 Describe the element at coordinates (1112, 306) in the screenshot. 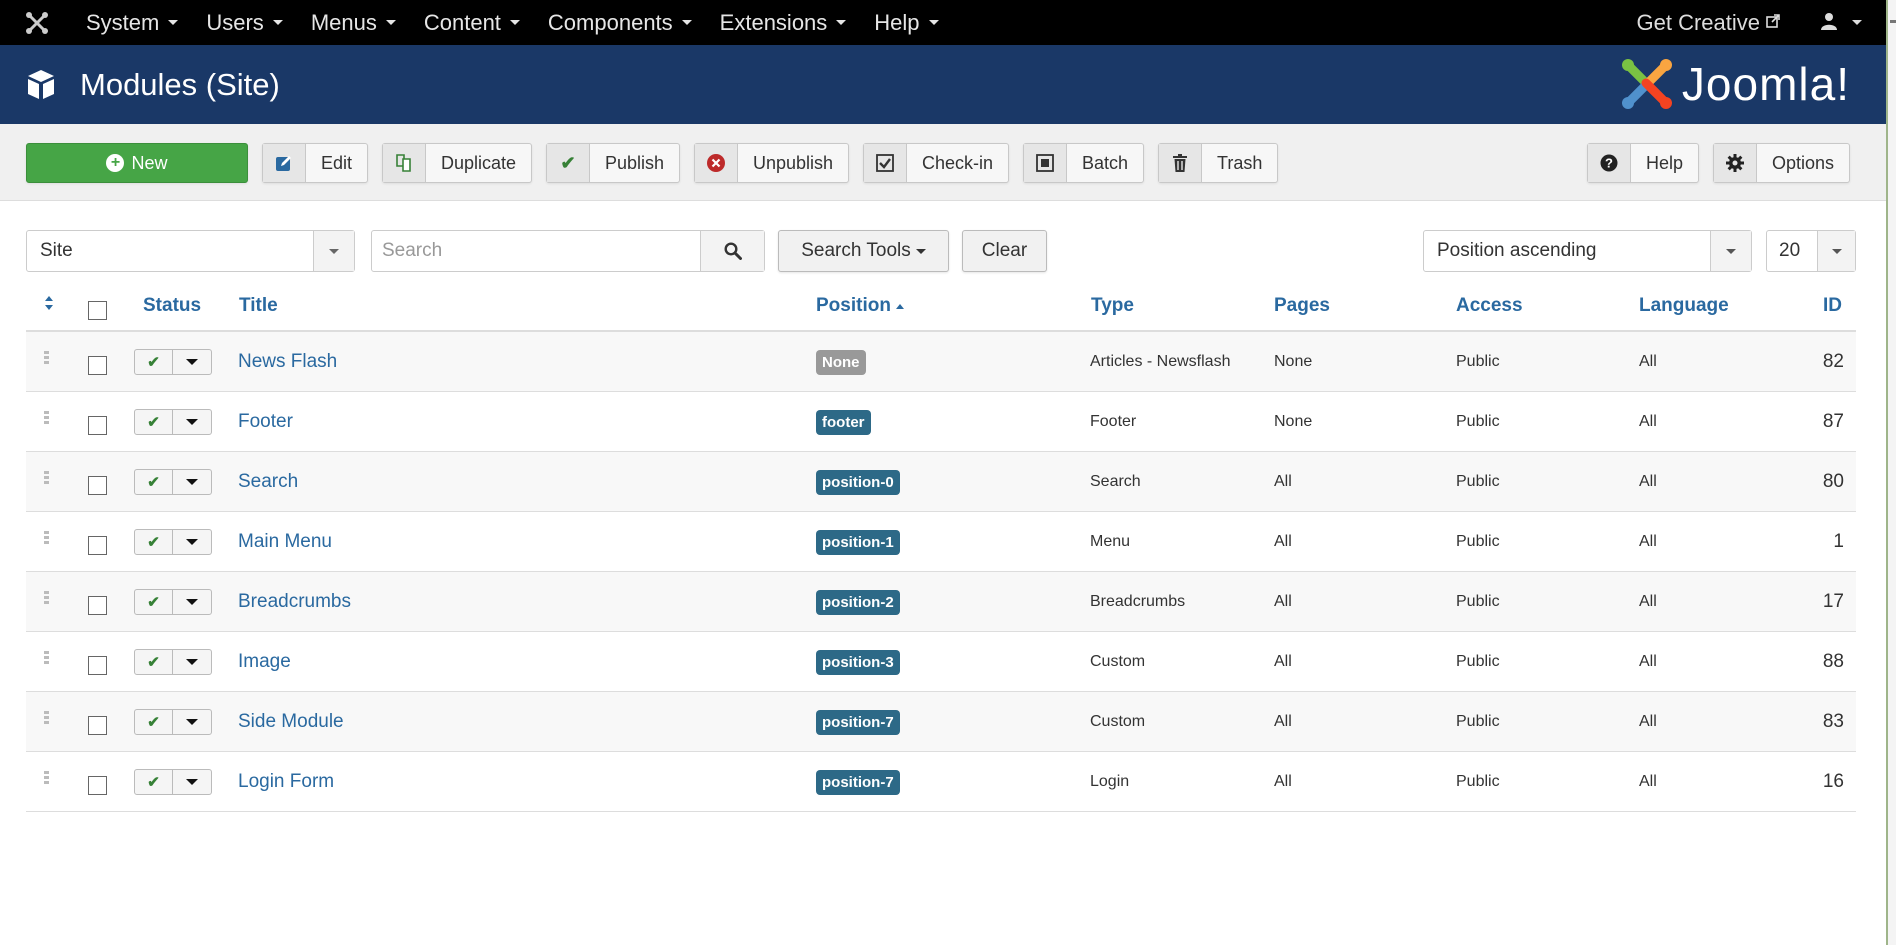

I see `column-header-type: Type` at that location.